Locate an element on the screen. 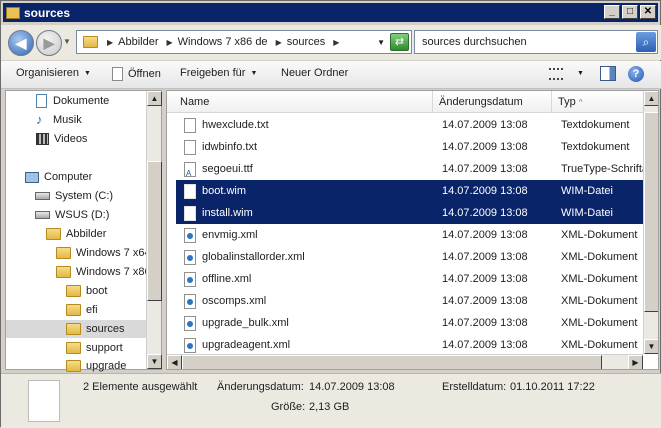 The height and width of the screenshot is (428, 661). nav-scrollbar: ▲ ▼ is located at coordinates (154, 230).